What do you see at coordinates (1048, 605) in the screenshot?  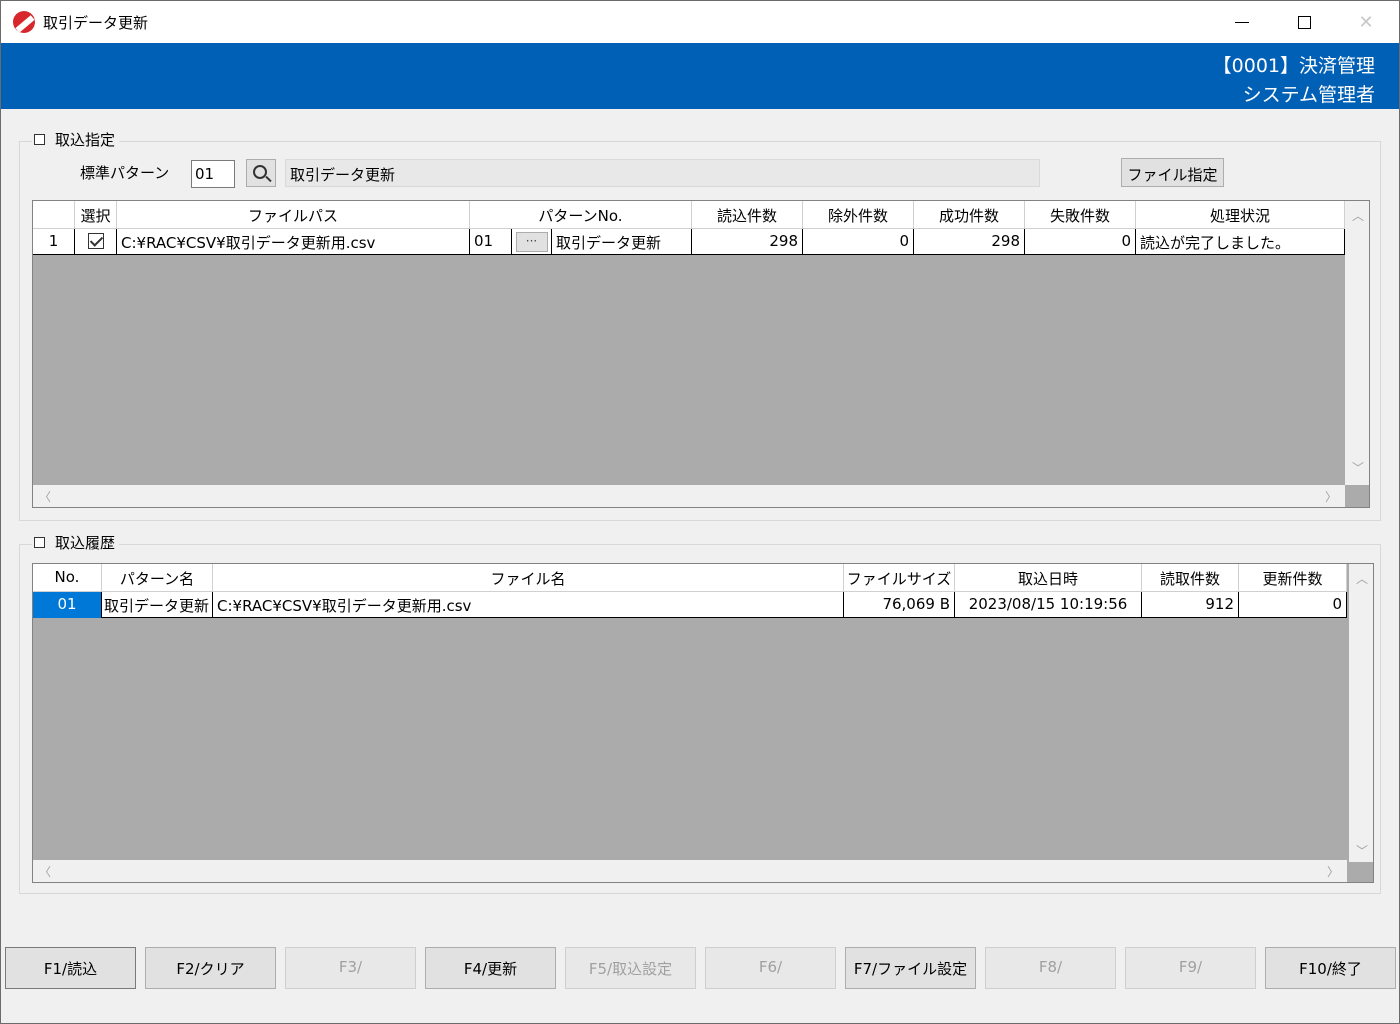 I see `history-imported-at-cell: 2023/08/15 10:19:56` at bounding box center [1048, 605].